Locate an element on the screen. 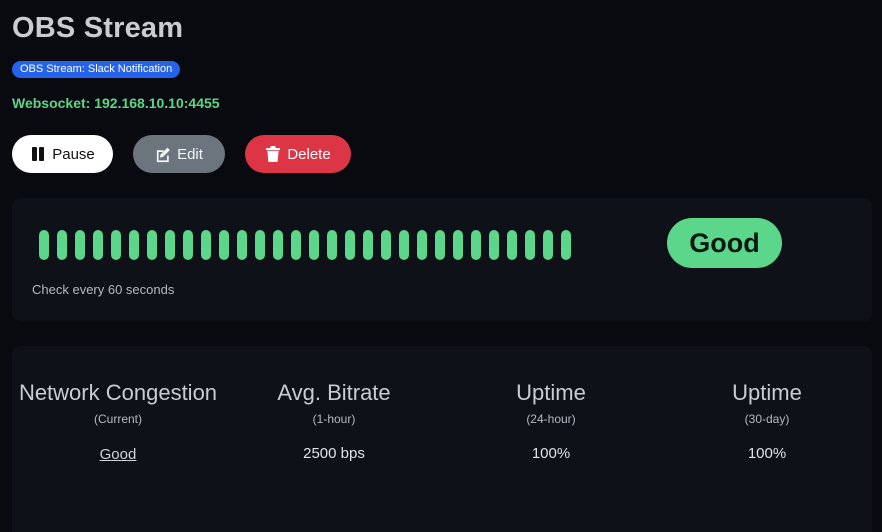  delete-button: Delete is located at coordinates (298, 154).